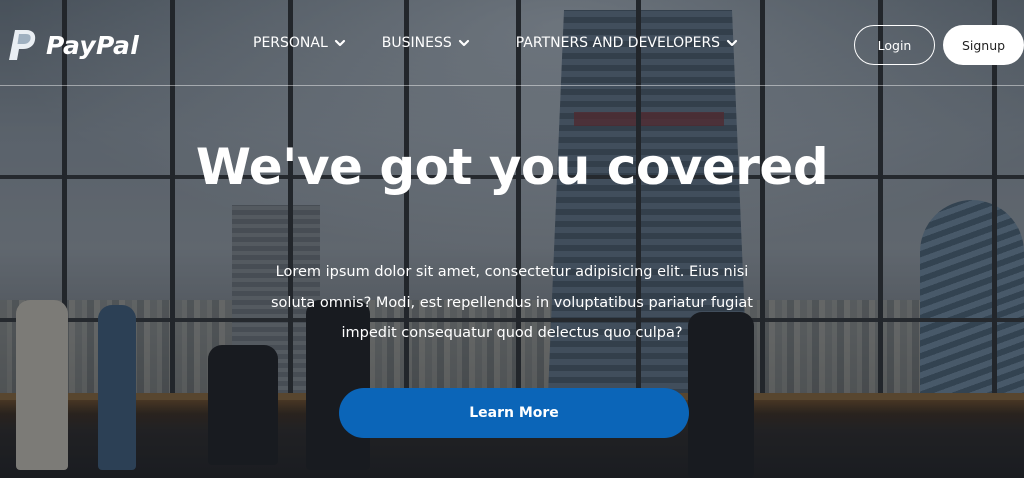  I want to click on learn-more-button: Learn More, so click(514, 413).